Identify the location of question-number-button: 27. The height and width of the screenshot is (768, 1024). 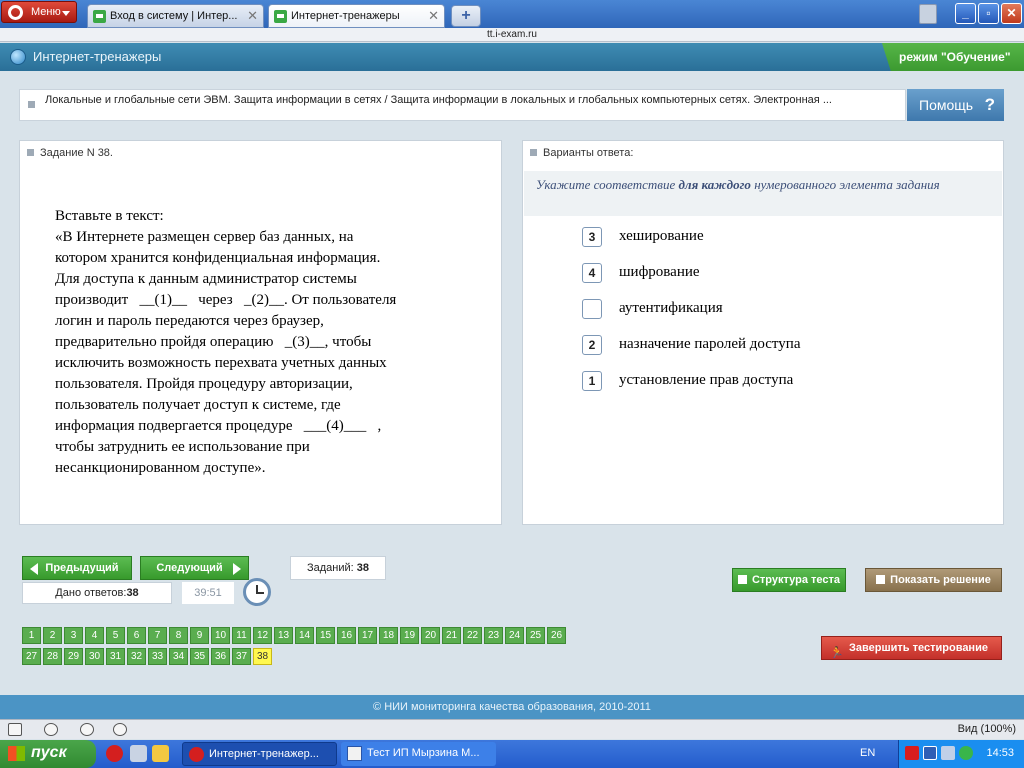
(31, 656).